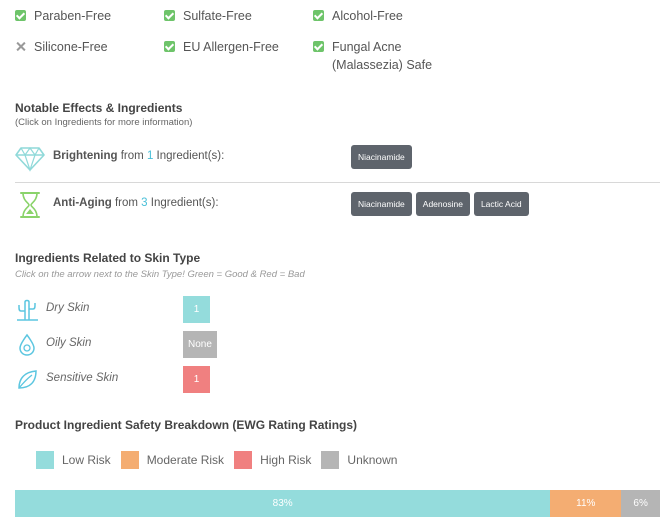  I want to click on skin-type-label: Oily Skin, so click(69, 343).